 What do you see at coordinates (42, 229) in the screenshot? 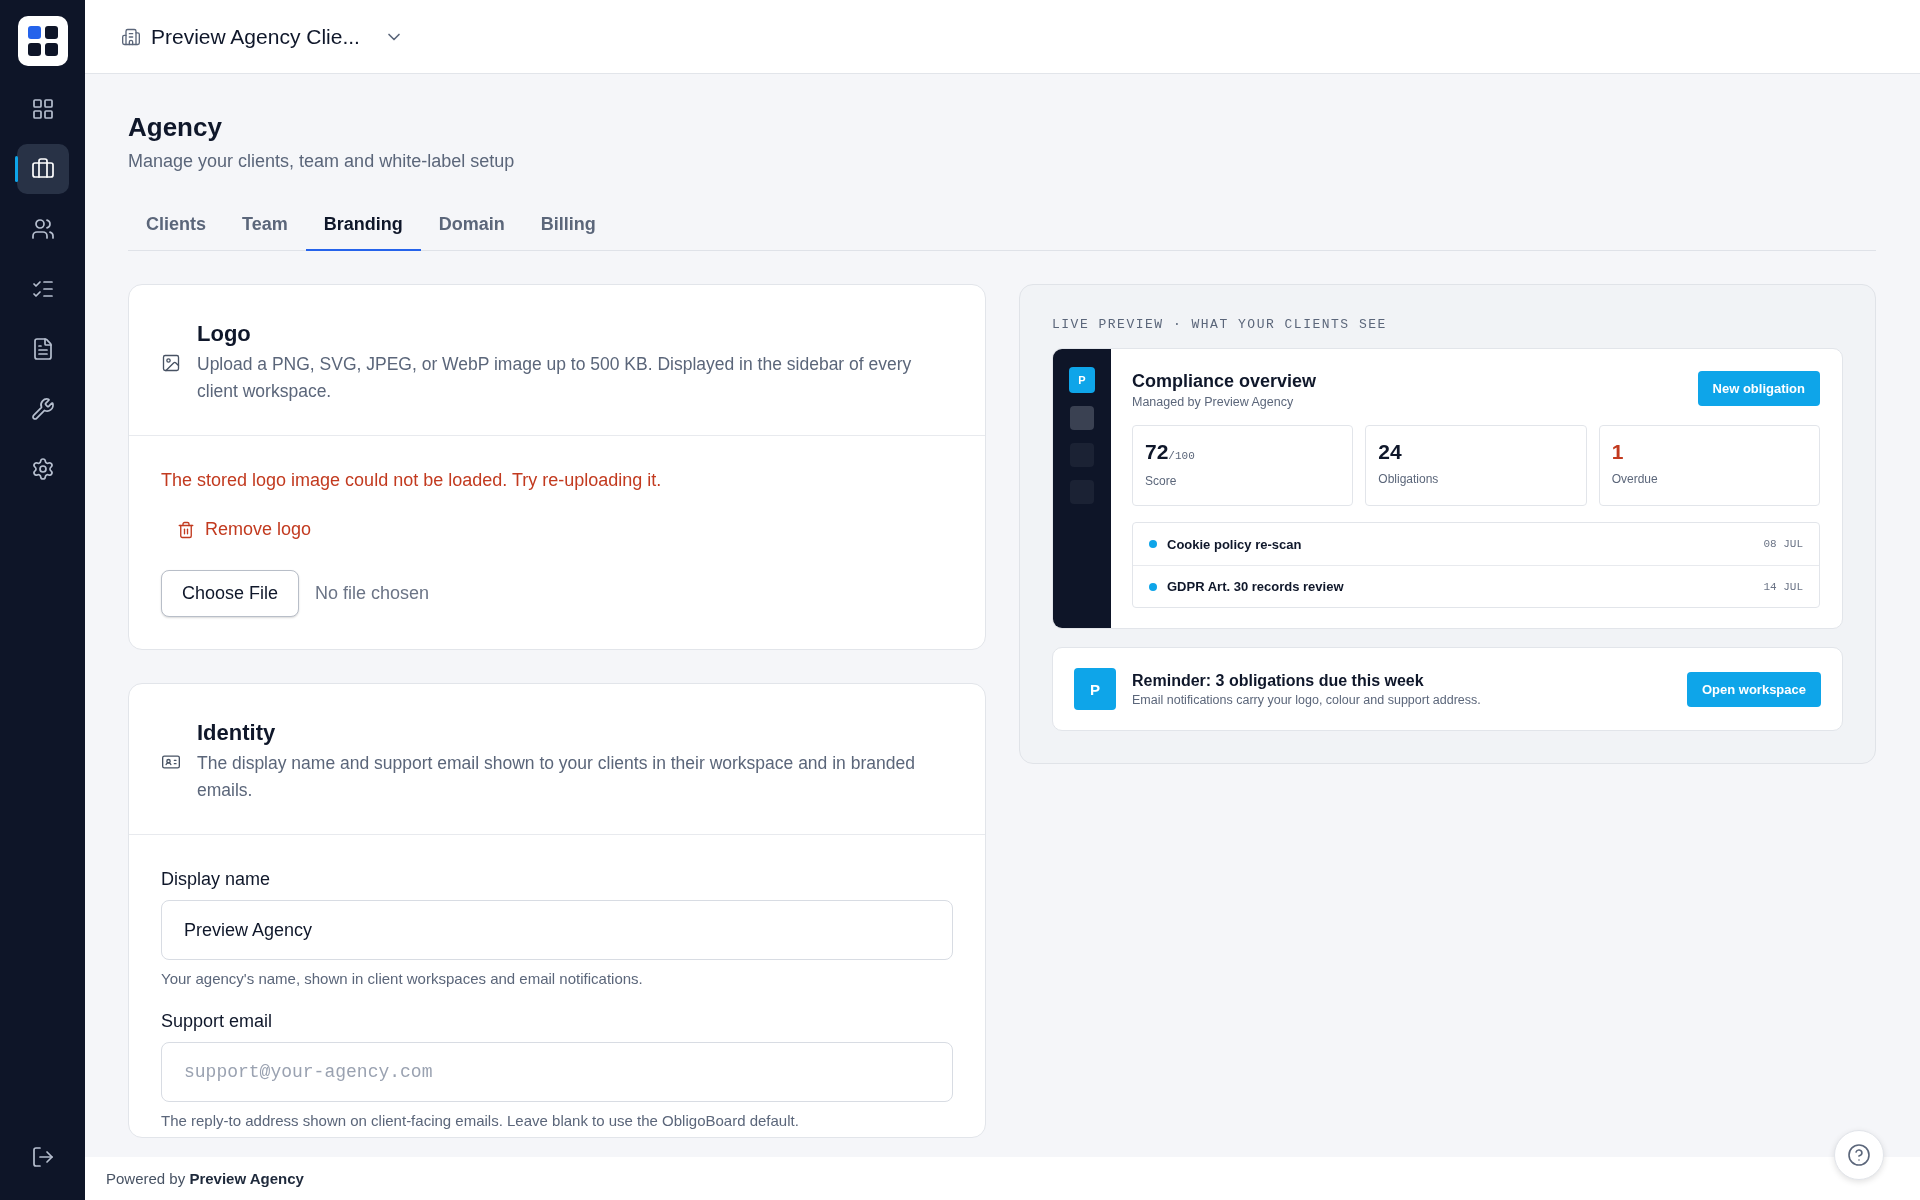
I see `users-icon` at bounding box center [42, 229].